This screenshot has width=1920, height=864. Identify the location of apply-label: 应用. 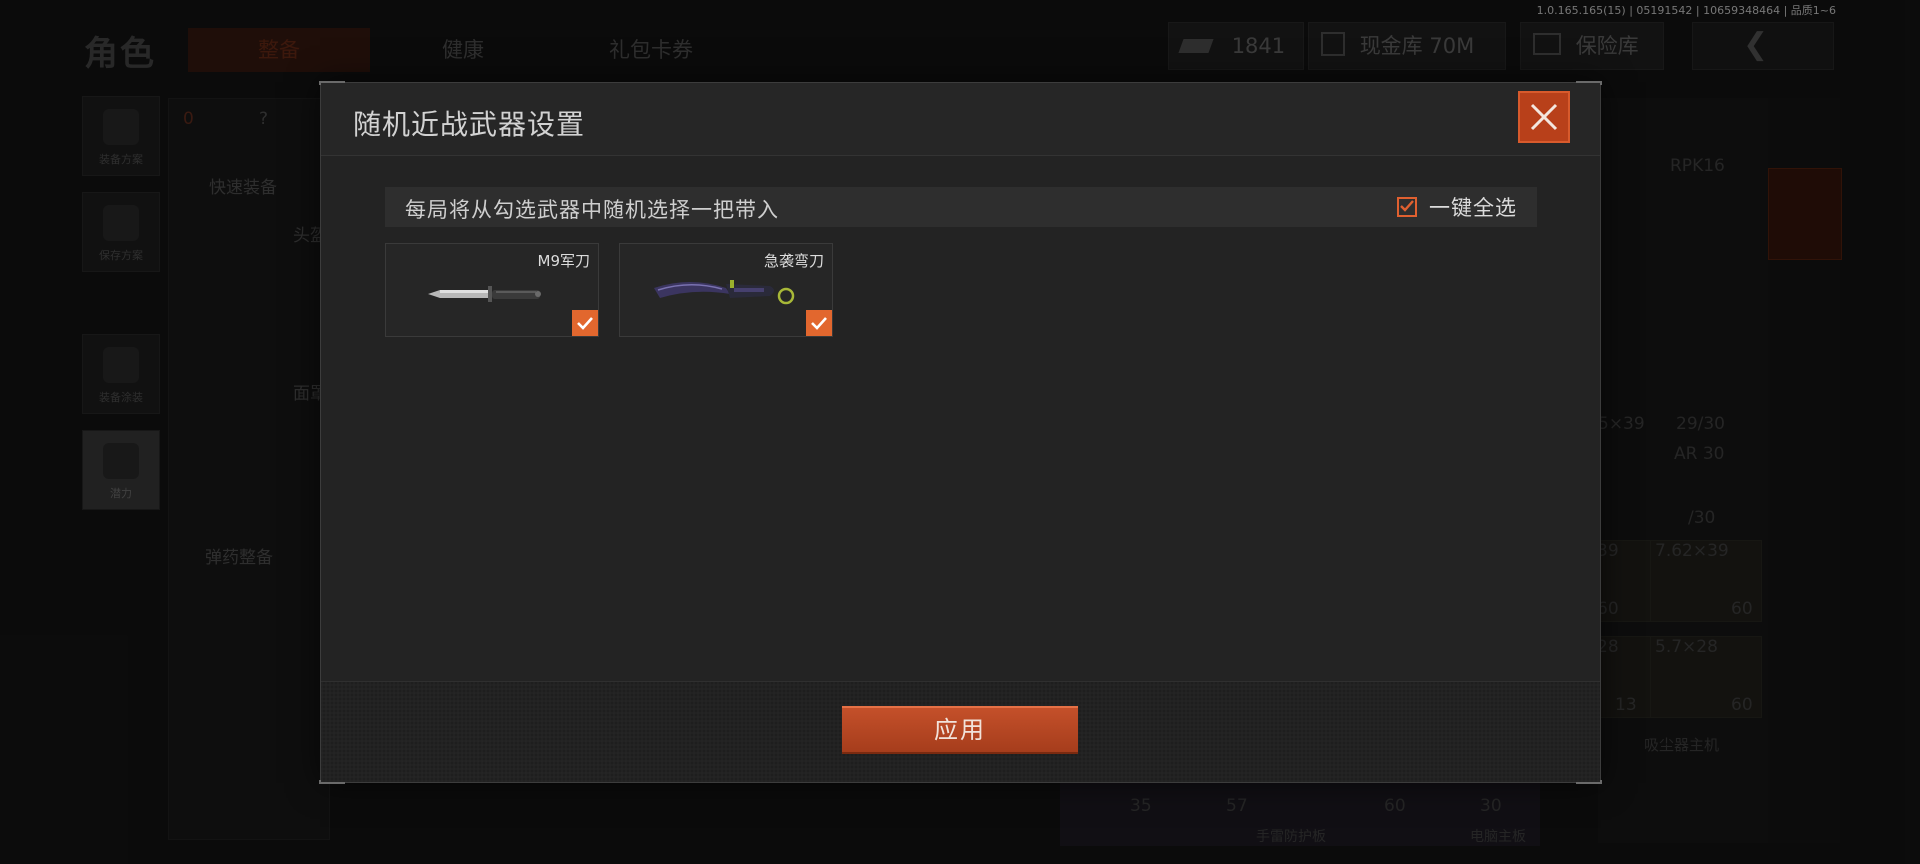
(960, 730).